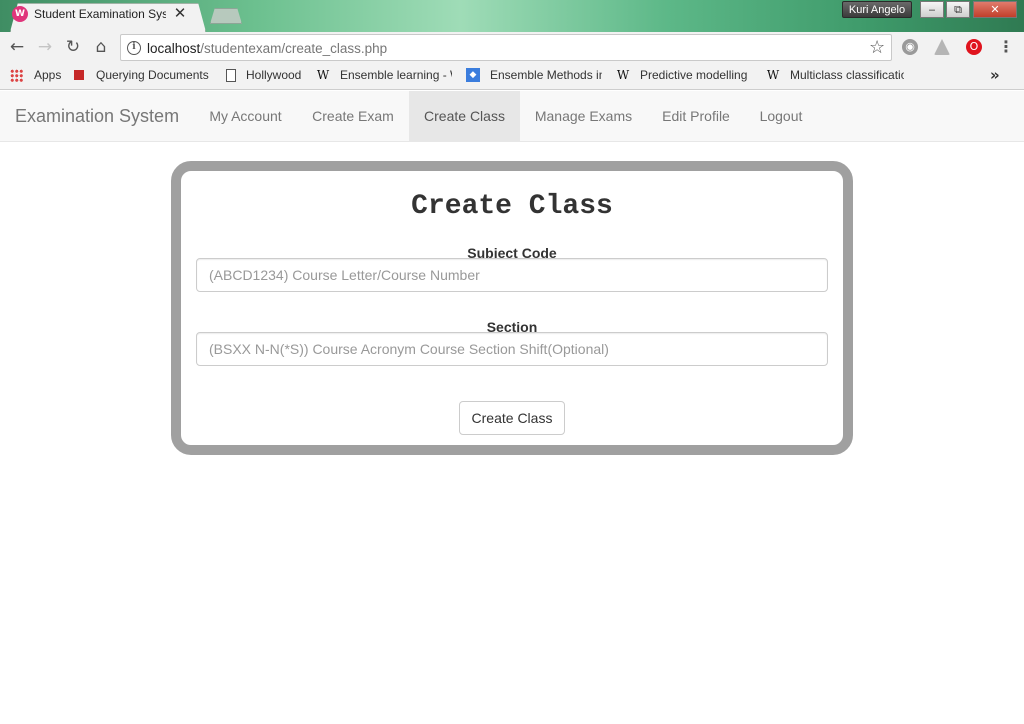  I want to click on reload-icon: ↻, so click(73, 47).